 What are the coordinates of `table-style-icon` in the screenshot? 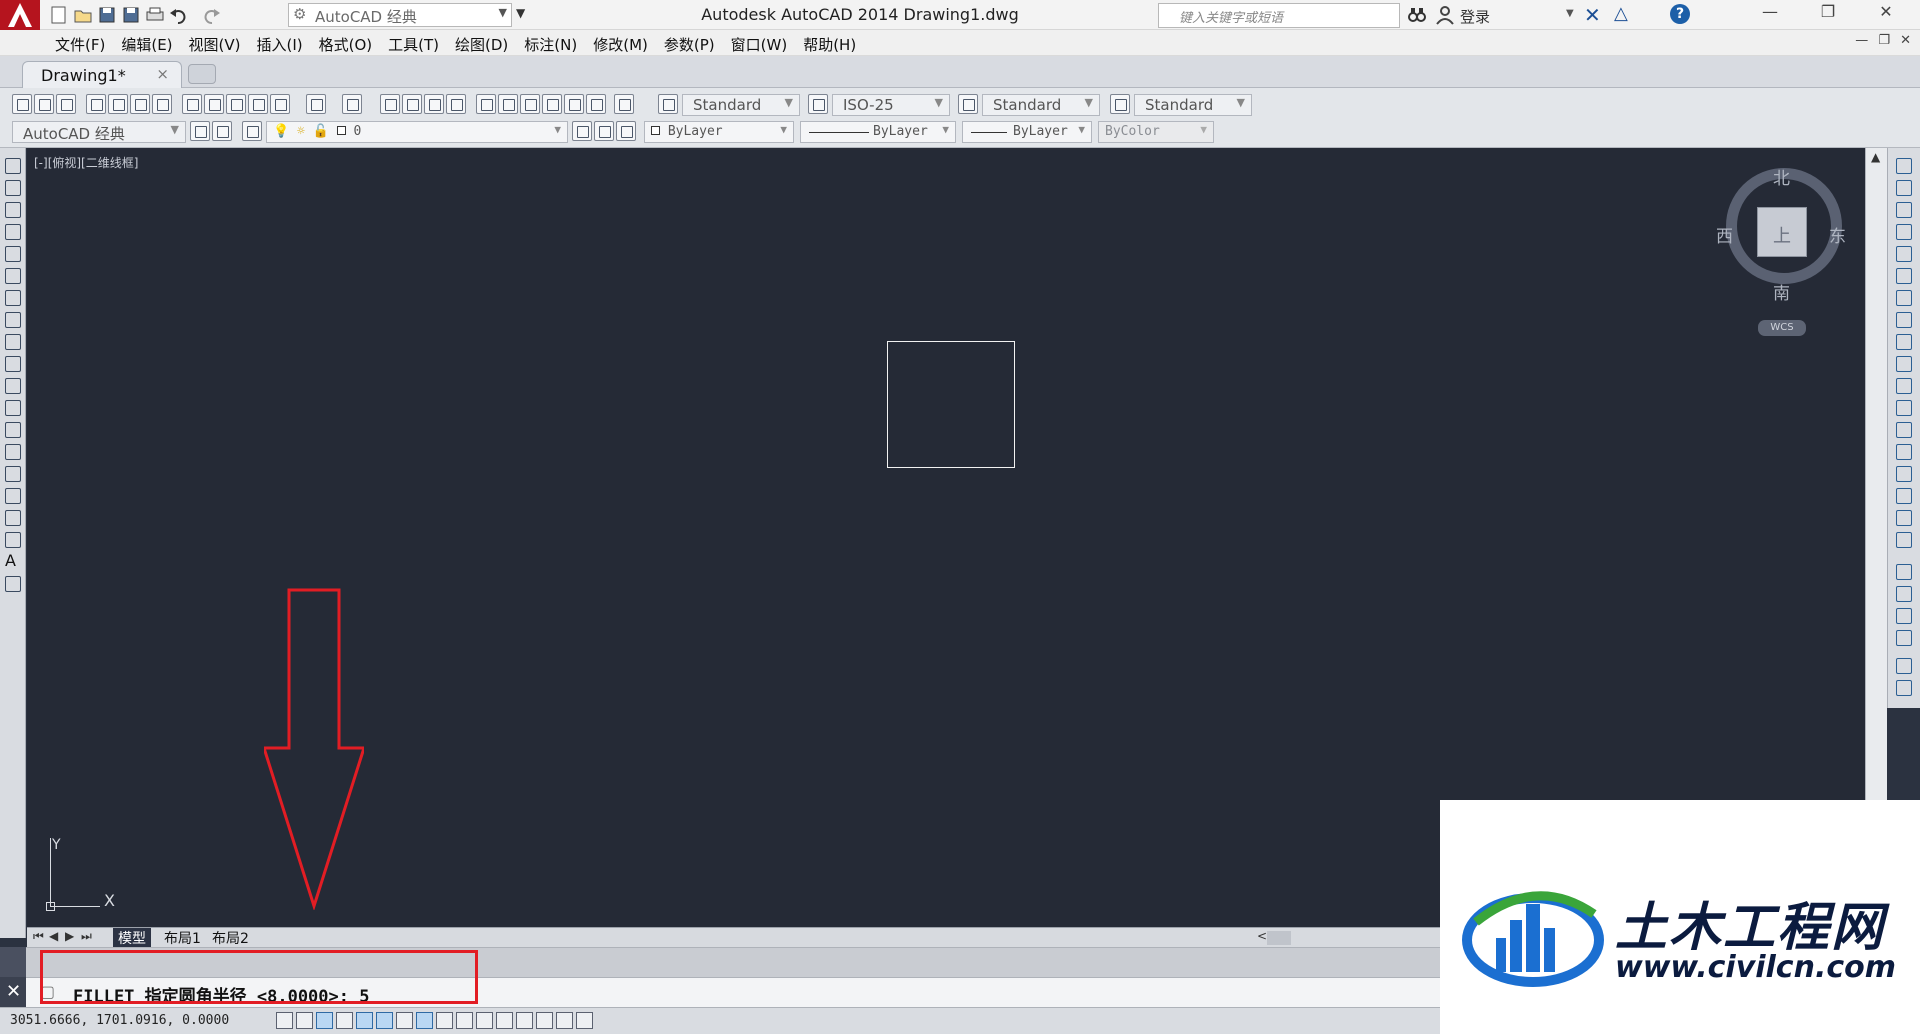 It's located at (968, 104).